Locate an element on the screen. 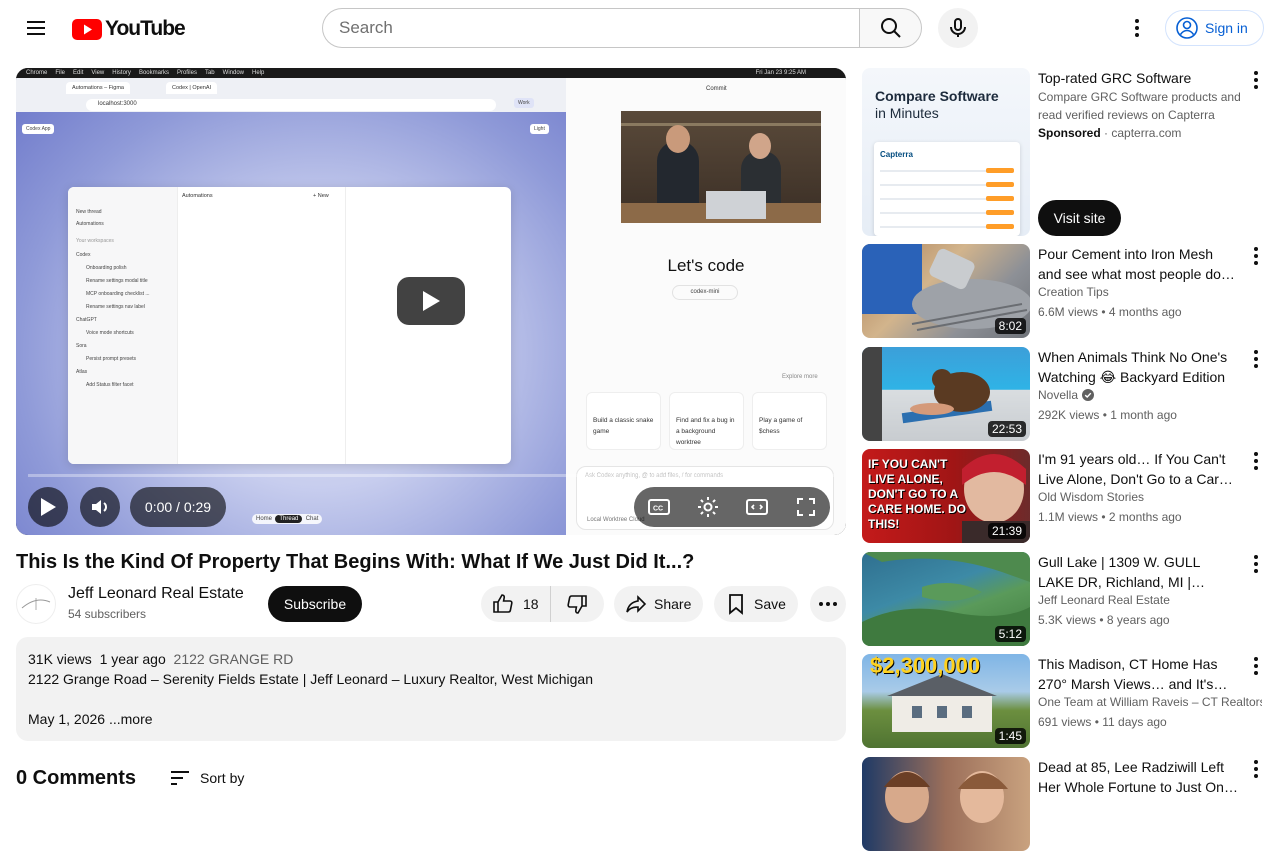 Image resolution: width=1280 pixels, height=851 pixels. channel-avatar is located at coordinates (36, 604).